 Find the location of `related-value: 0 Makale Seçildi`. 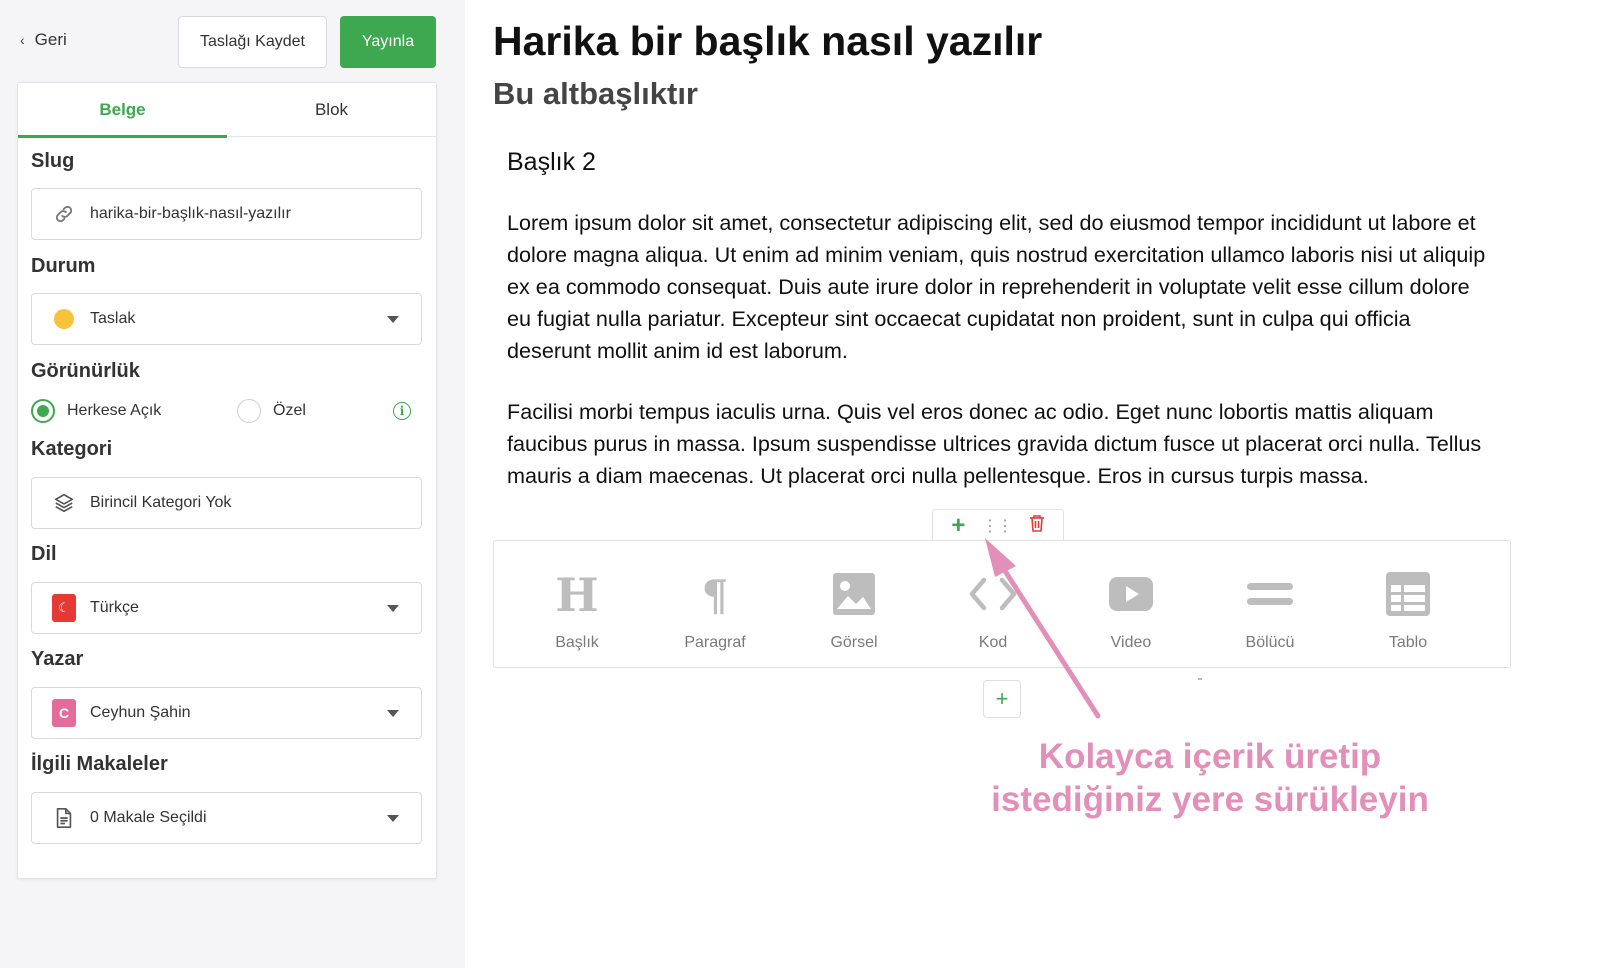

related-value: 0 Makale Seçildi is located at coordinates (148, 817).